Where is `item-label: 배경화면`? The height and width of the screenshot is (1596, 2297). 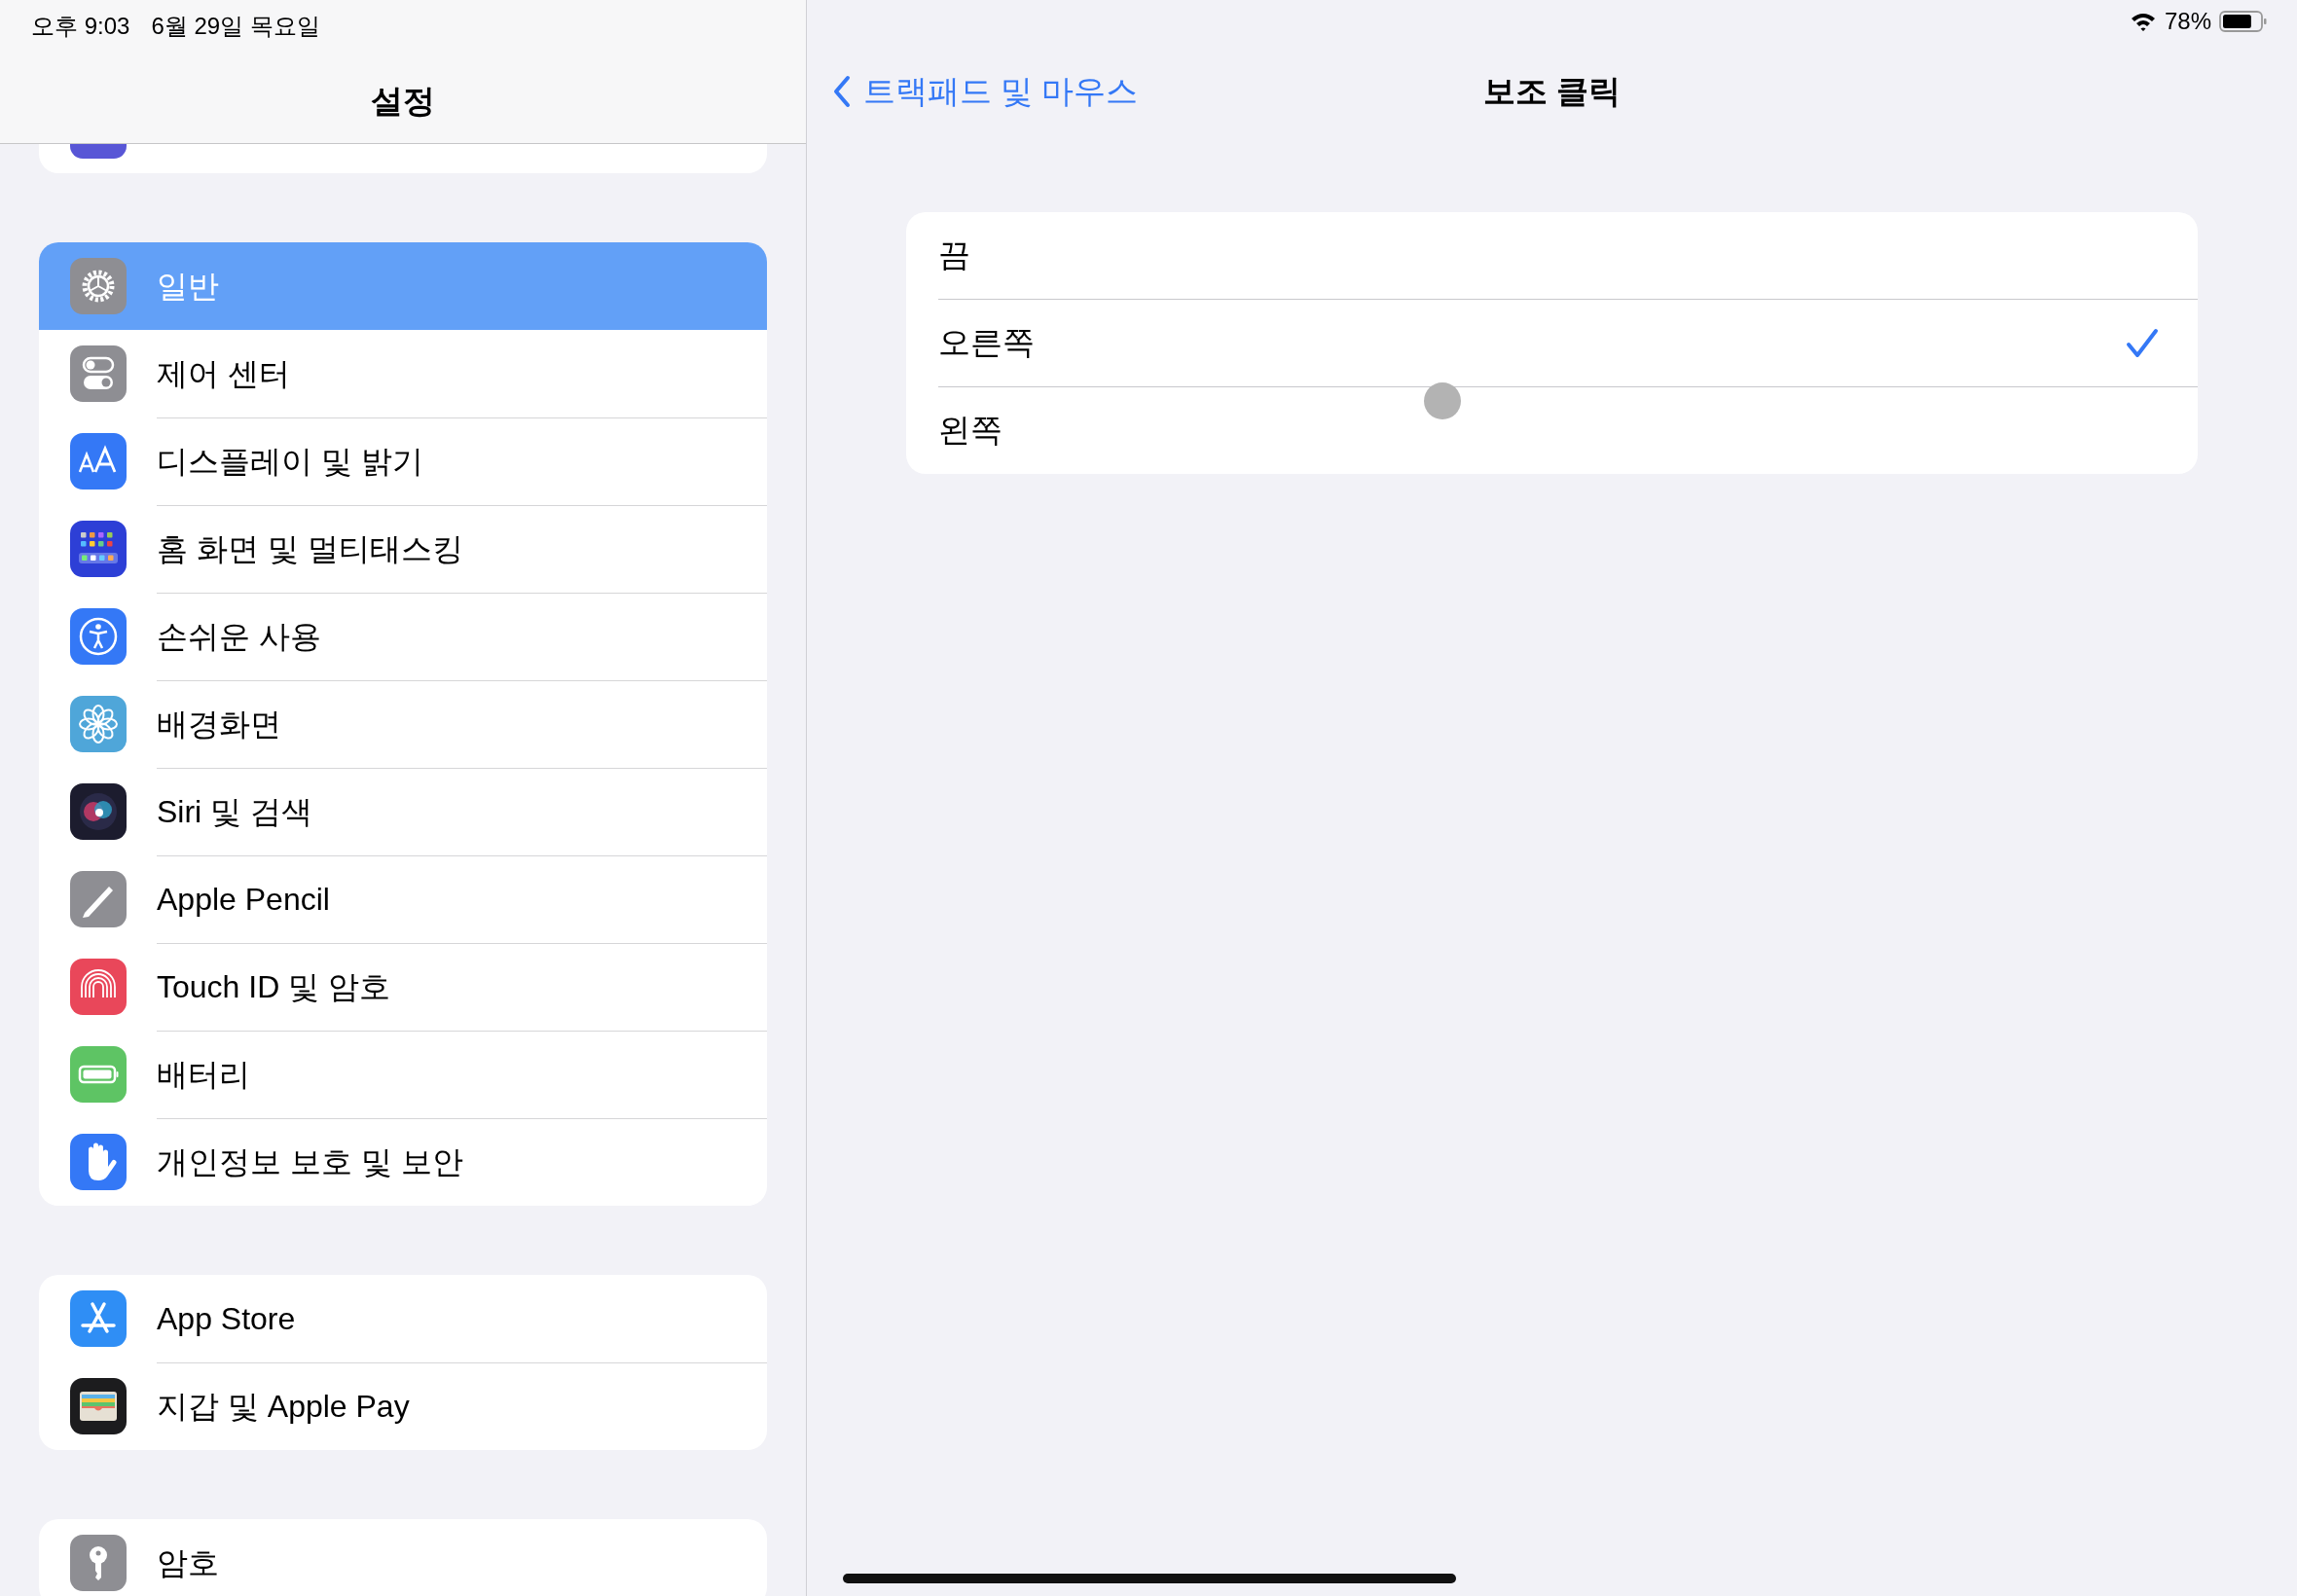 item-label: 배경화면 is located at coordinates (219, 724).